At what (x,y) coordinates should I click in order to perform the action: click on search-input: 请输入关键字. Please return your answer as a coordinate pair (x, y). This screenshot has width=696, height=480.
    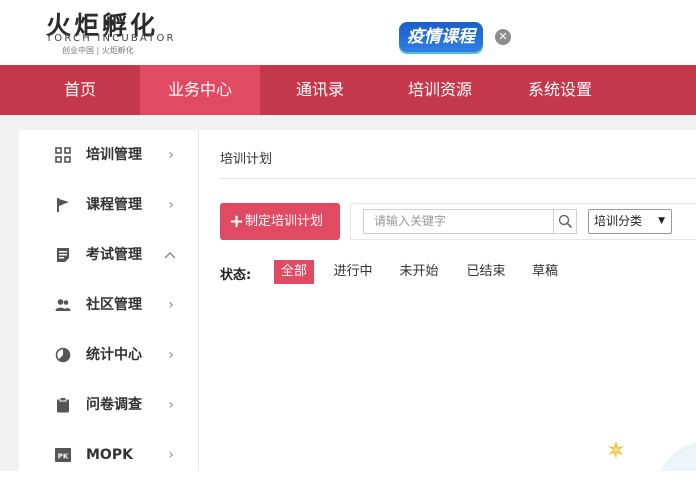
    Looking at the image, I should click on (458, 221).